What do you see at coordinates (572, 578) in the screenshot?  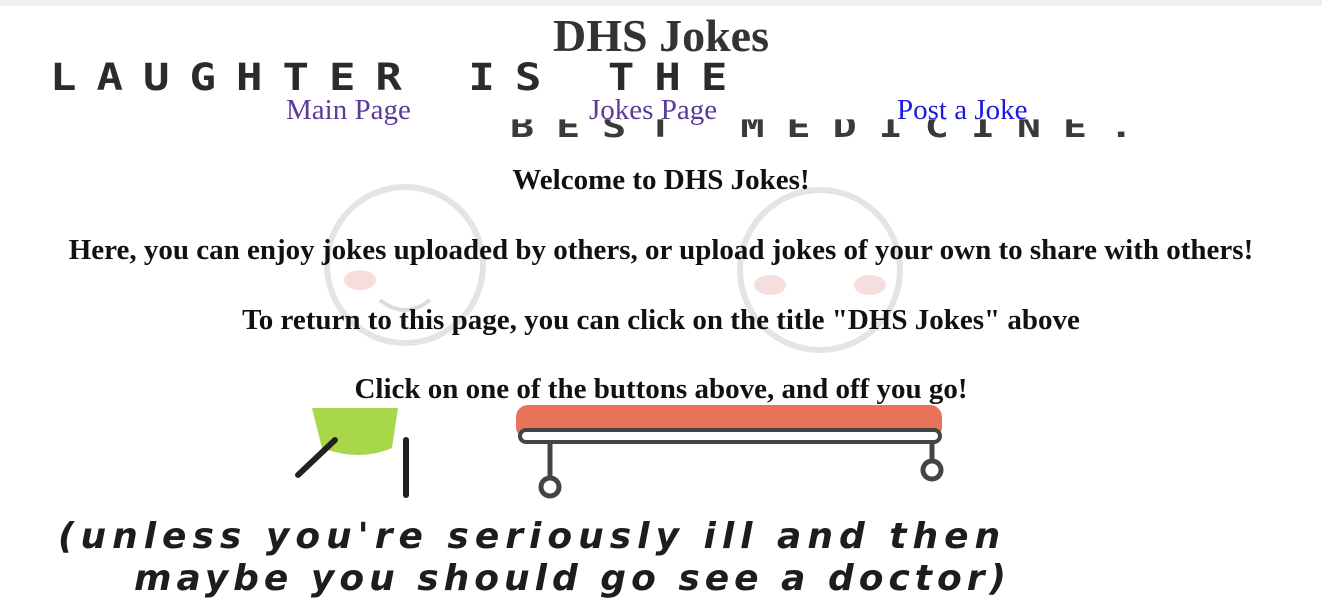 I see `bg-text-line-4: maybe you should go see a doctor)` at bounding box center [572, 578].